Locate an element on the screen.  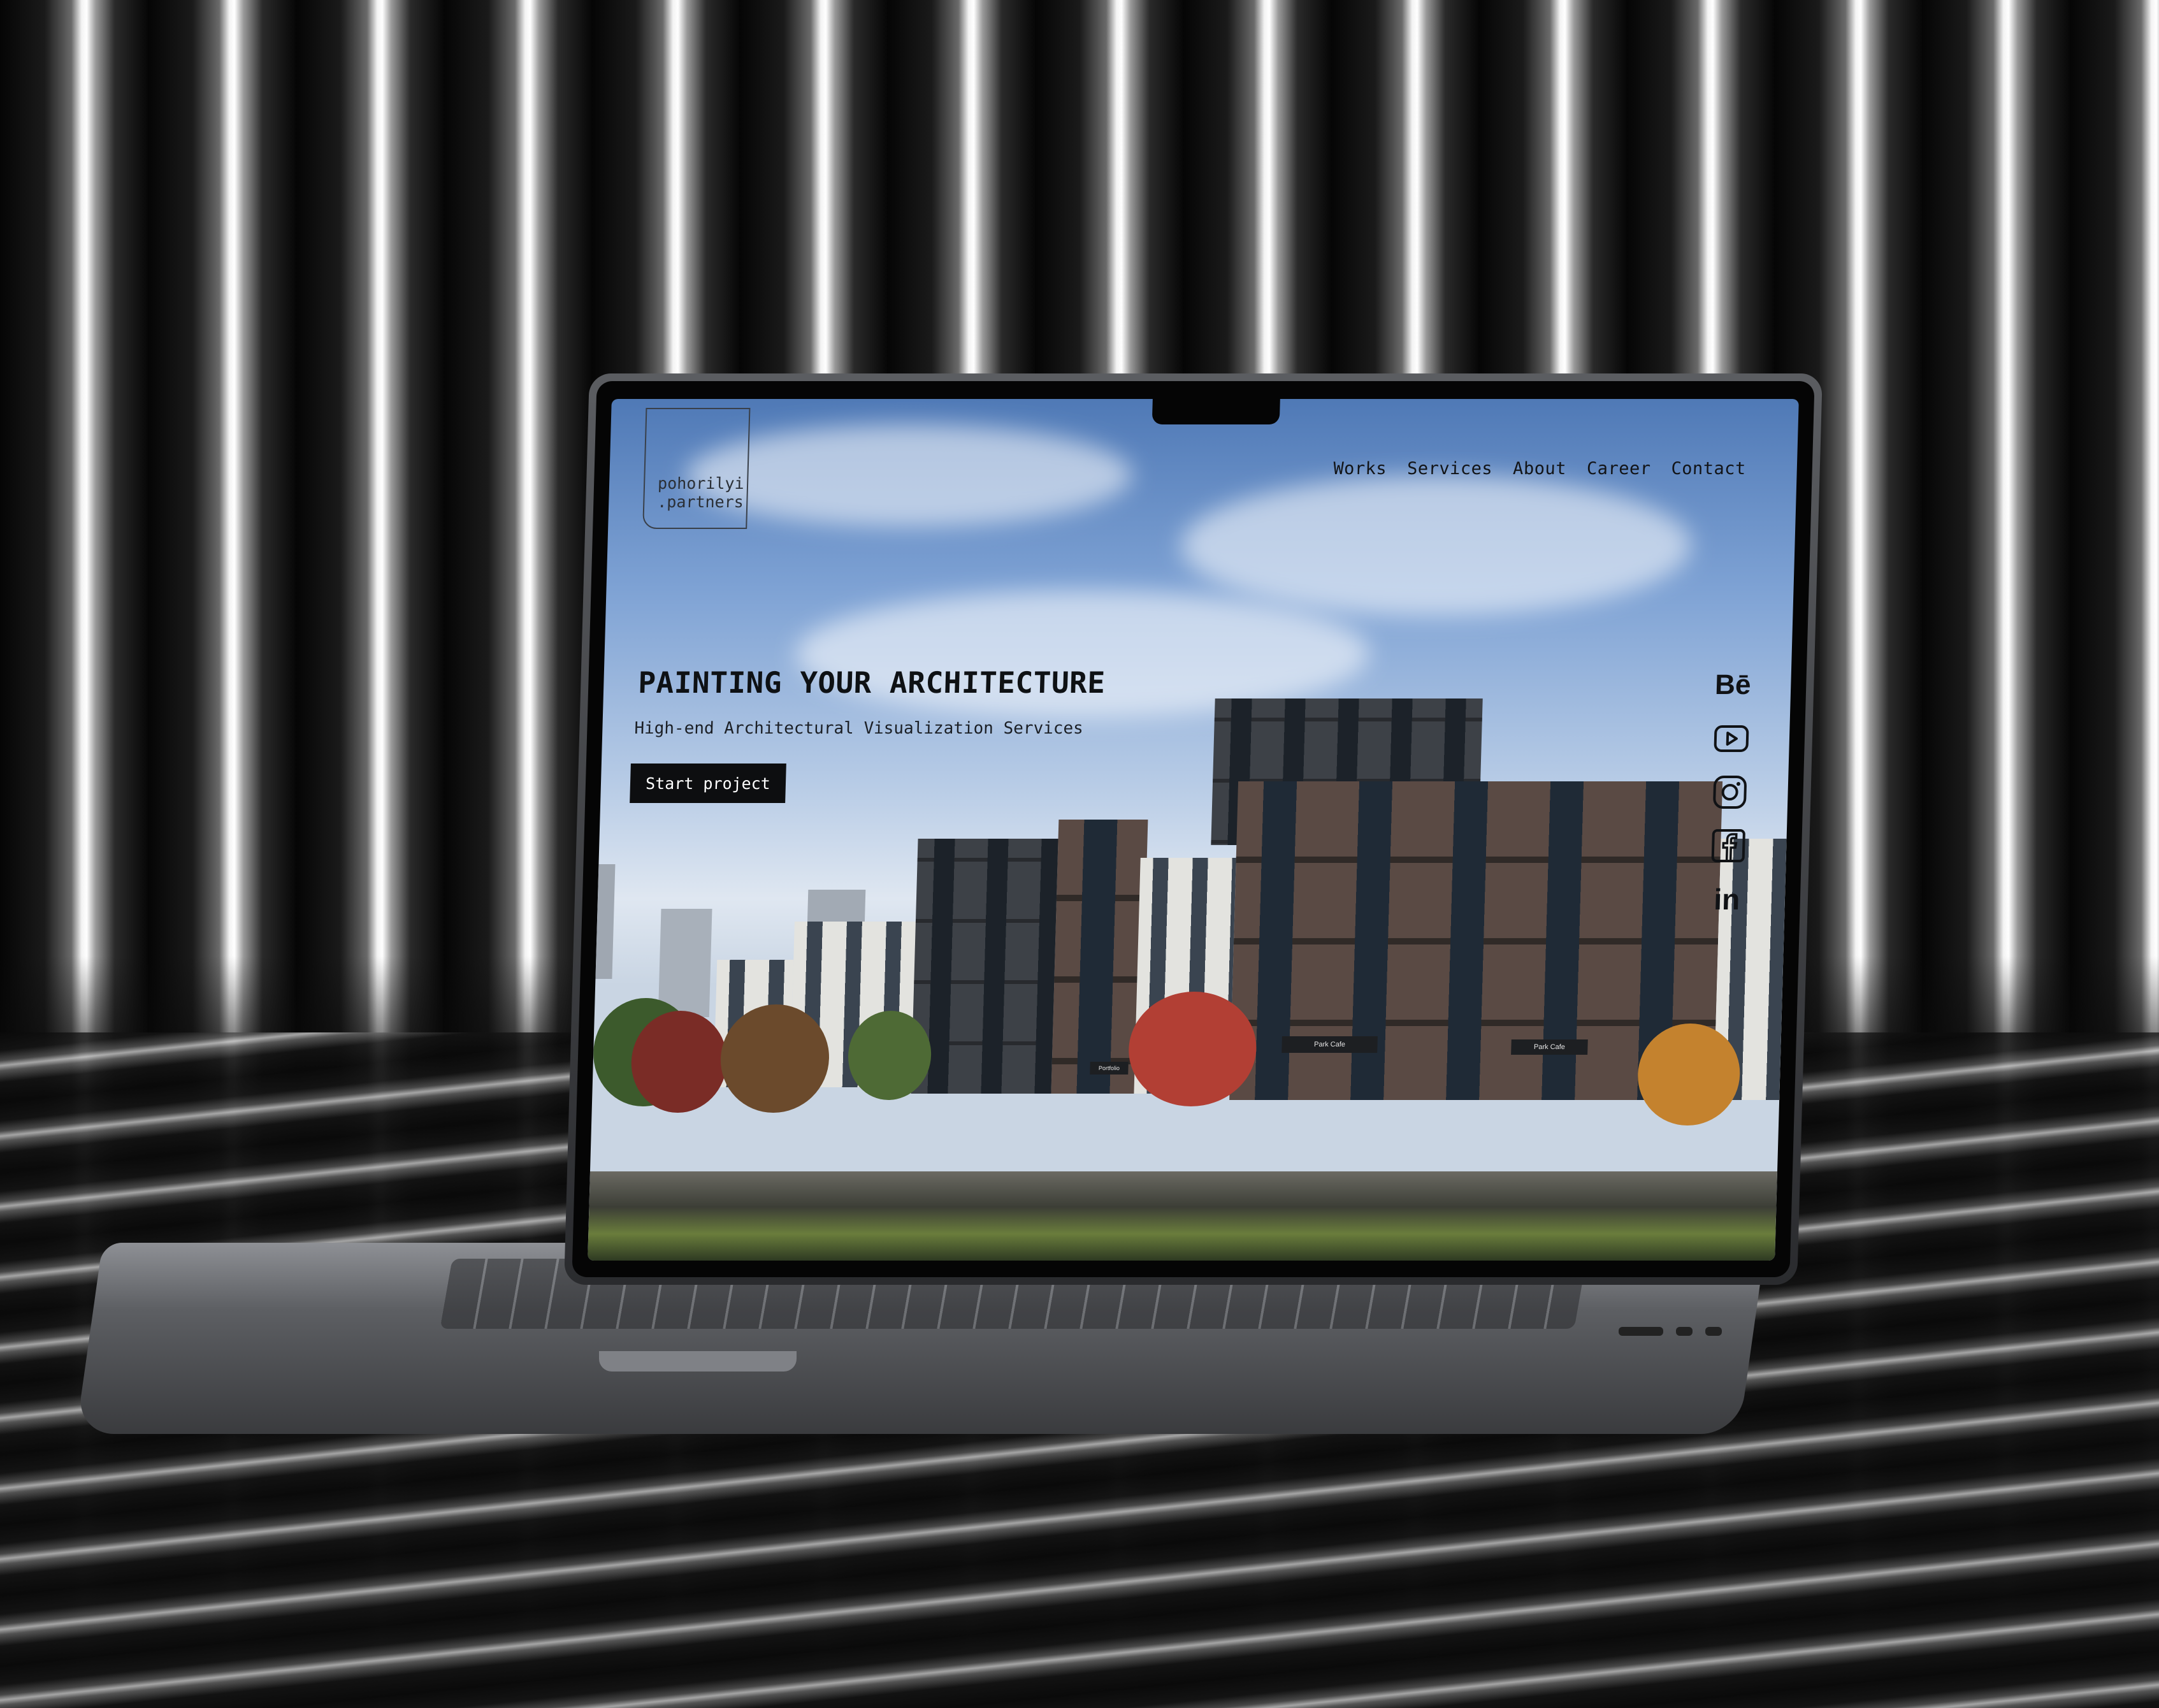
brand-line2: .partners is located at coordinates (700, 502).